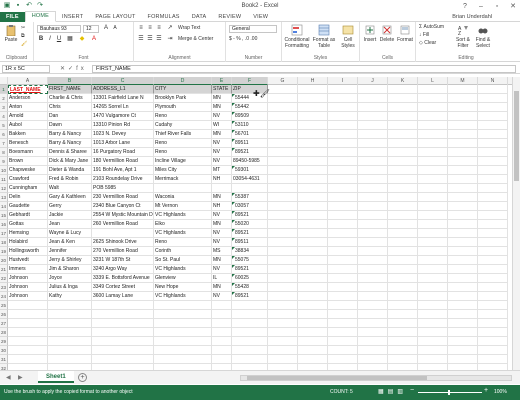 The image size is (520, 400). Describe the element at coordinates (250, 152) in the screenshot. I see `cell-f8: 89521` at that location.